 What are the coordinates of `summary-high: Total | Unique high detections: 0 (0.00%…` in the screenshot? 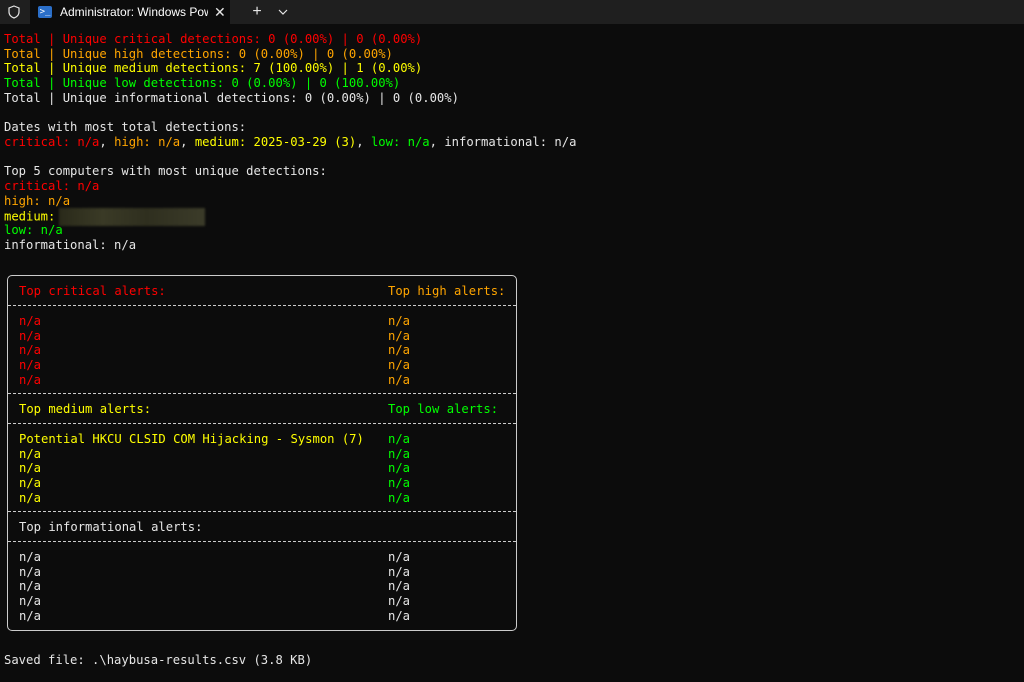 It's located at (198, 53).